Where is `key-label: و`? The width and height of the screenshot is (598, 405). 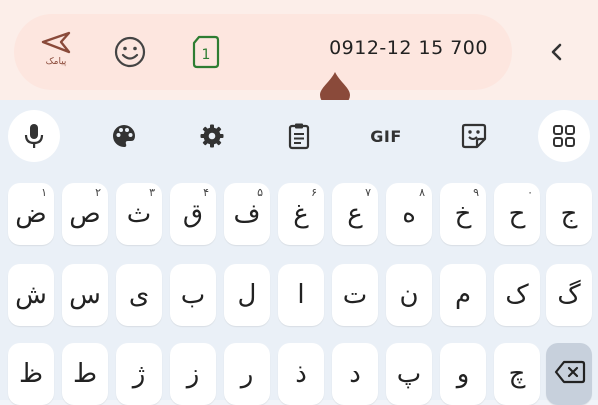
key-label: و is located at coordinates (463, 374).